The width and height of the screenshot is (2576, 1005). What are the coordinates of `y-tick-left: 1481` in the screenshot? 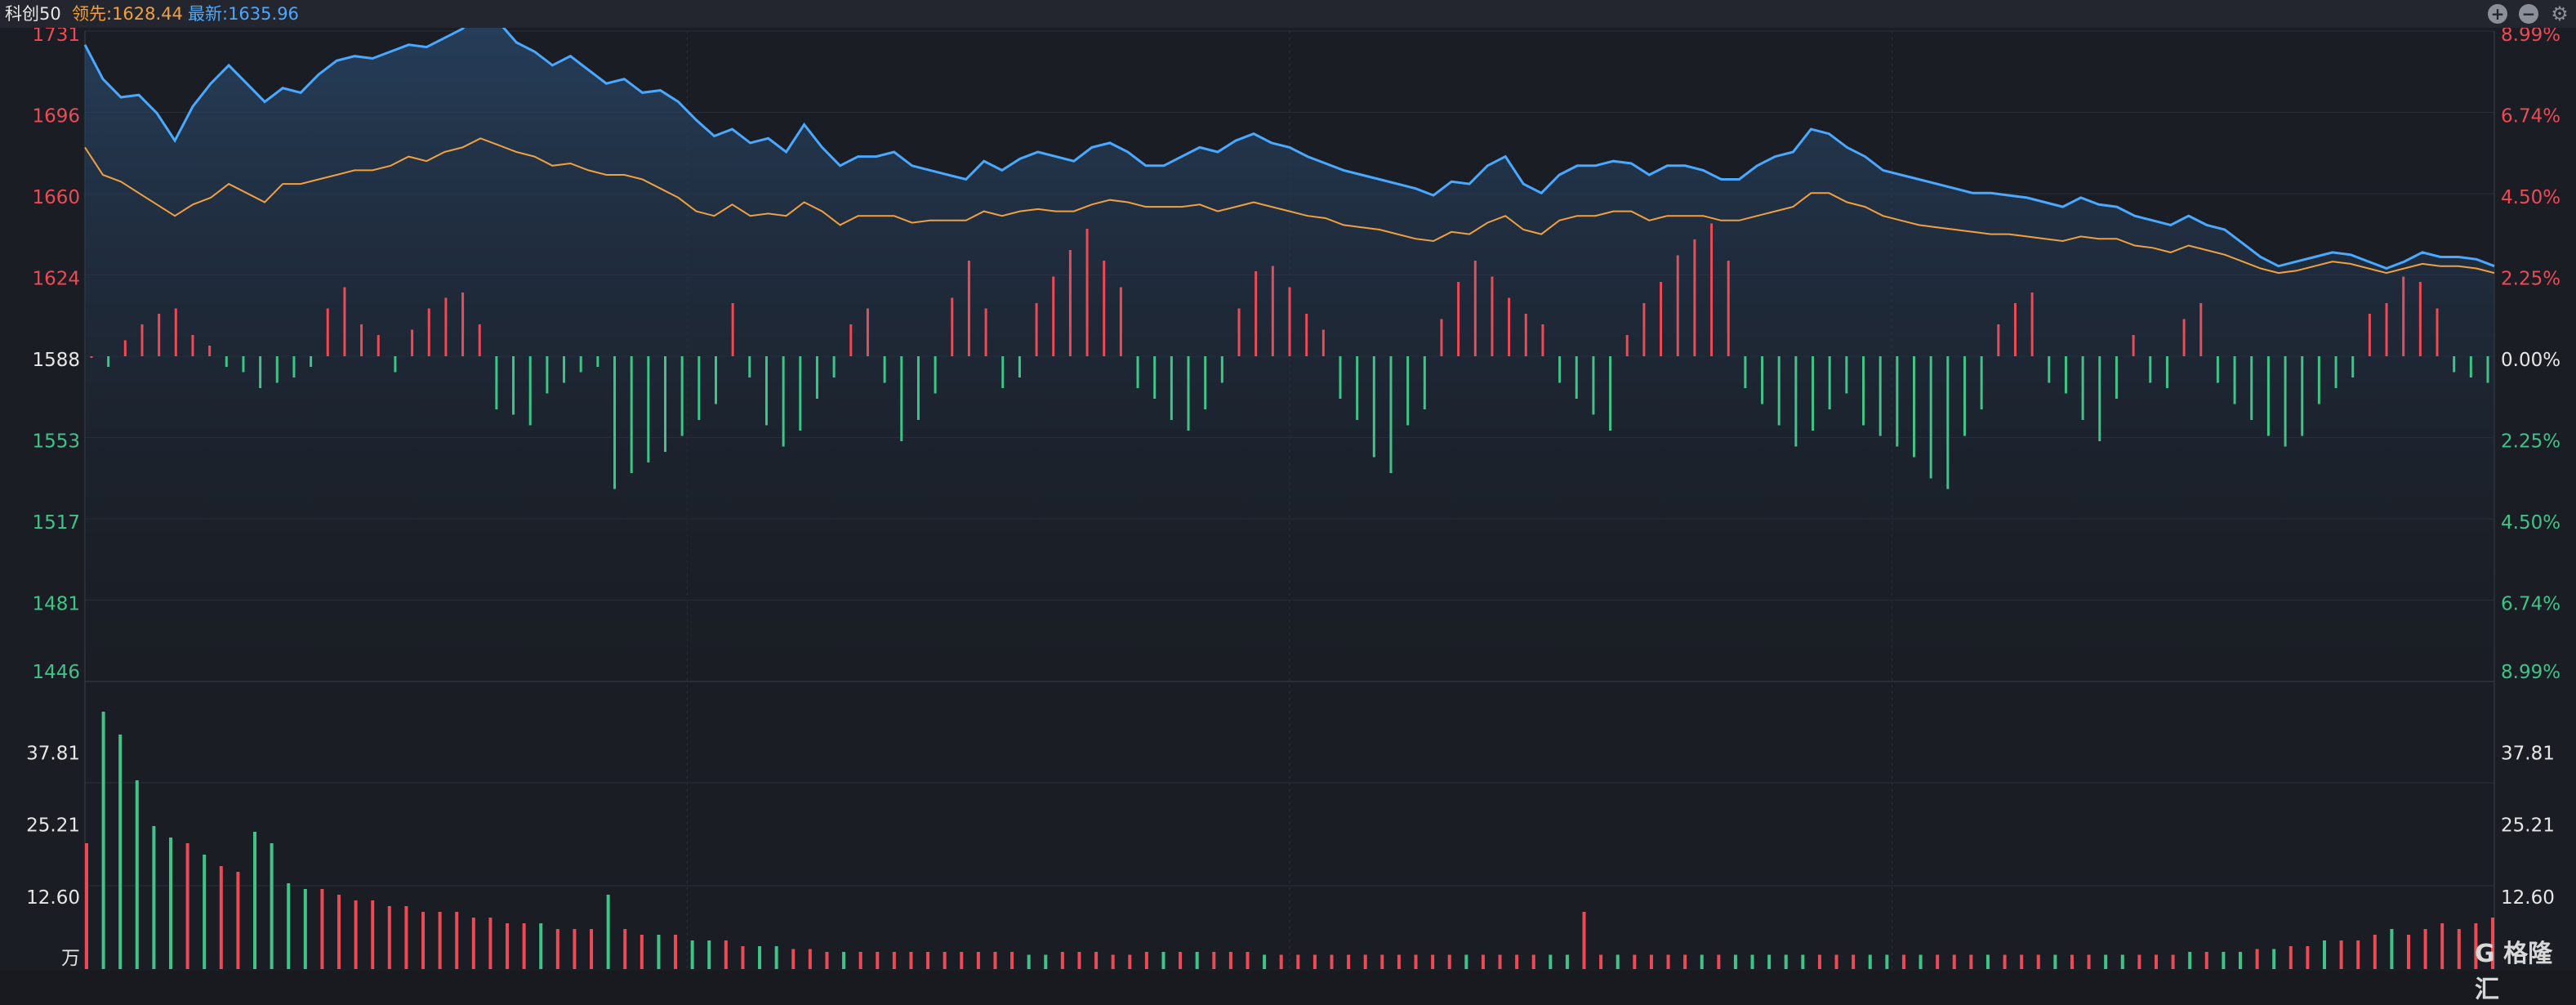 It's located at (56, 604).